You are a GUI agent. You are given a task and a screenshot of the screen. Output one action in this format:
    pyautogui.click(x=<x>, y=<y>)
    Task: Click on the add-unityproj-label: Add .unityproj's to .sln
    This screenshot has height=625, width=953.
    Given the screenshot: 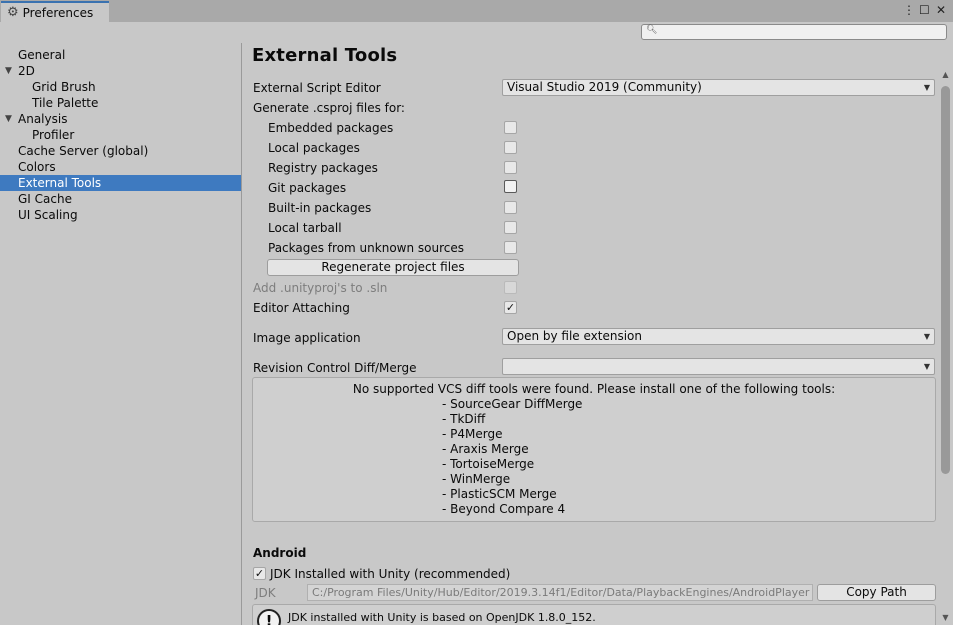 What is the action you would take?
    pyautogui.click(x=320, y=288)
    